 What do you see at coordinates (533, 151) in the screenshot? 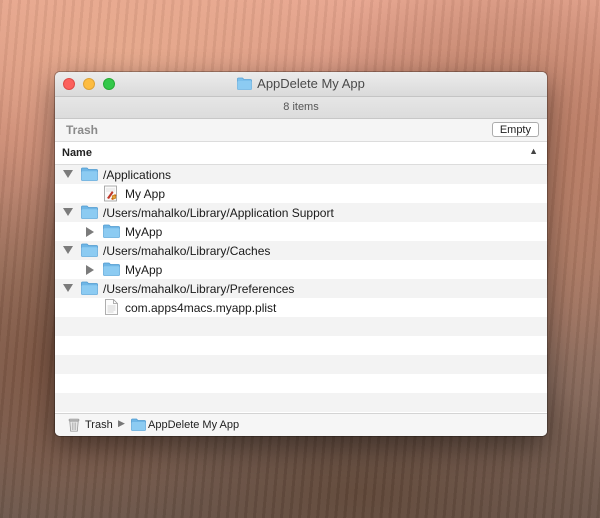
I see `chevron-up-icon: ▲` at bounding box center [533, 151].